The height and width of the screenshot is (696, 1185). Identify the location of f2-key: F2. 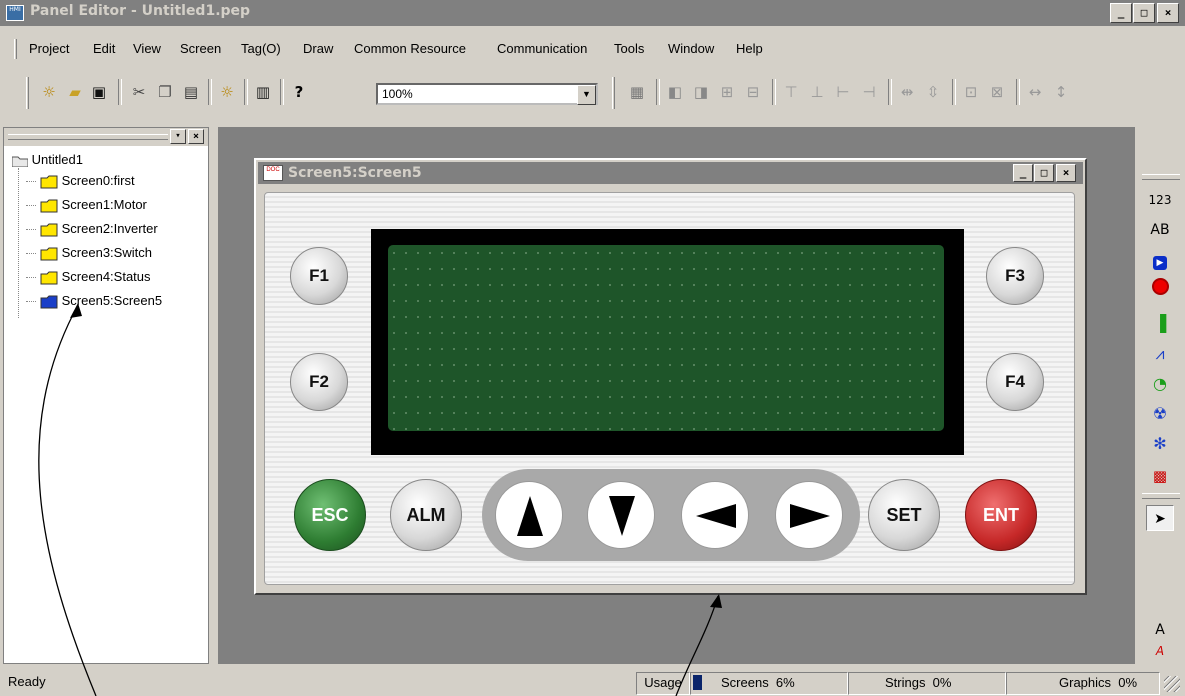
(319, 382).